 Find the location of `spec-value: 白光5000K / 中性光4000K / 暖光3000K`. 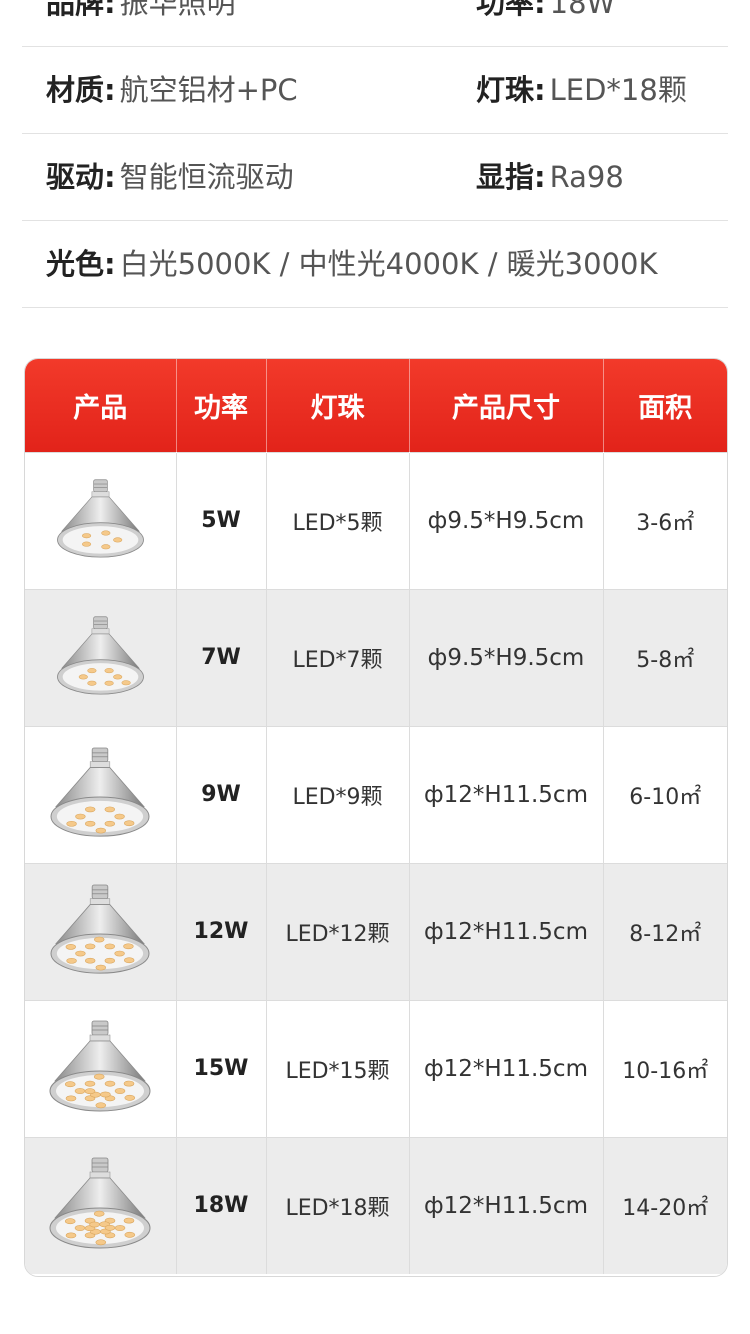

spec-value: 白光5000K / 中性光4000K / 暖光3000K is located at coordinates (388, 264).